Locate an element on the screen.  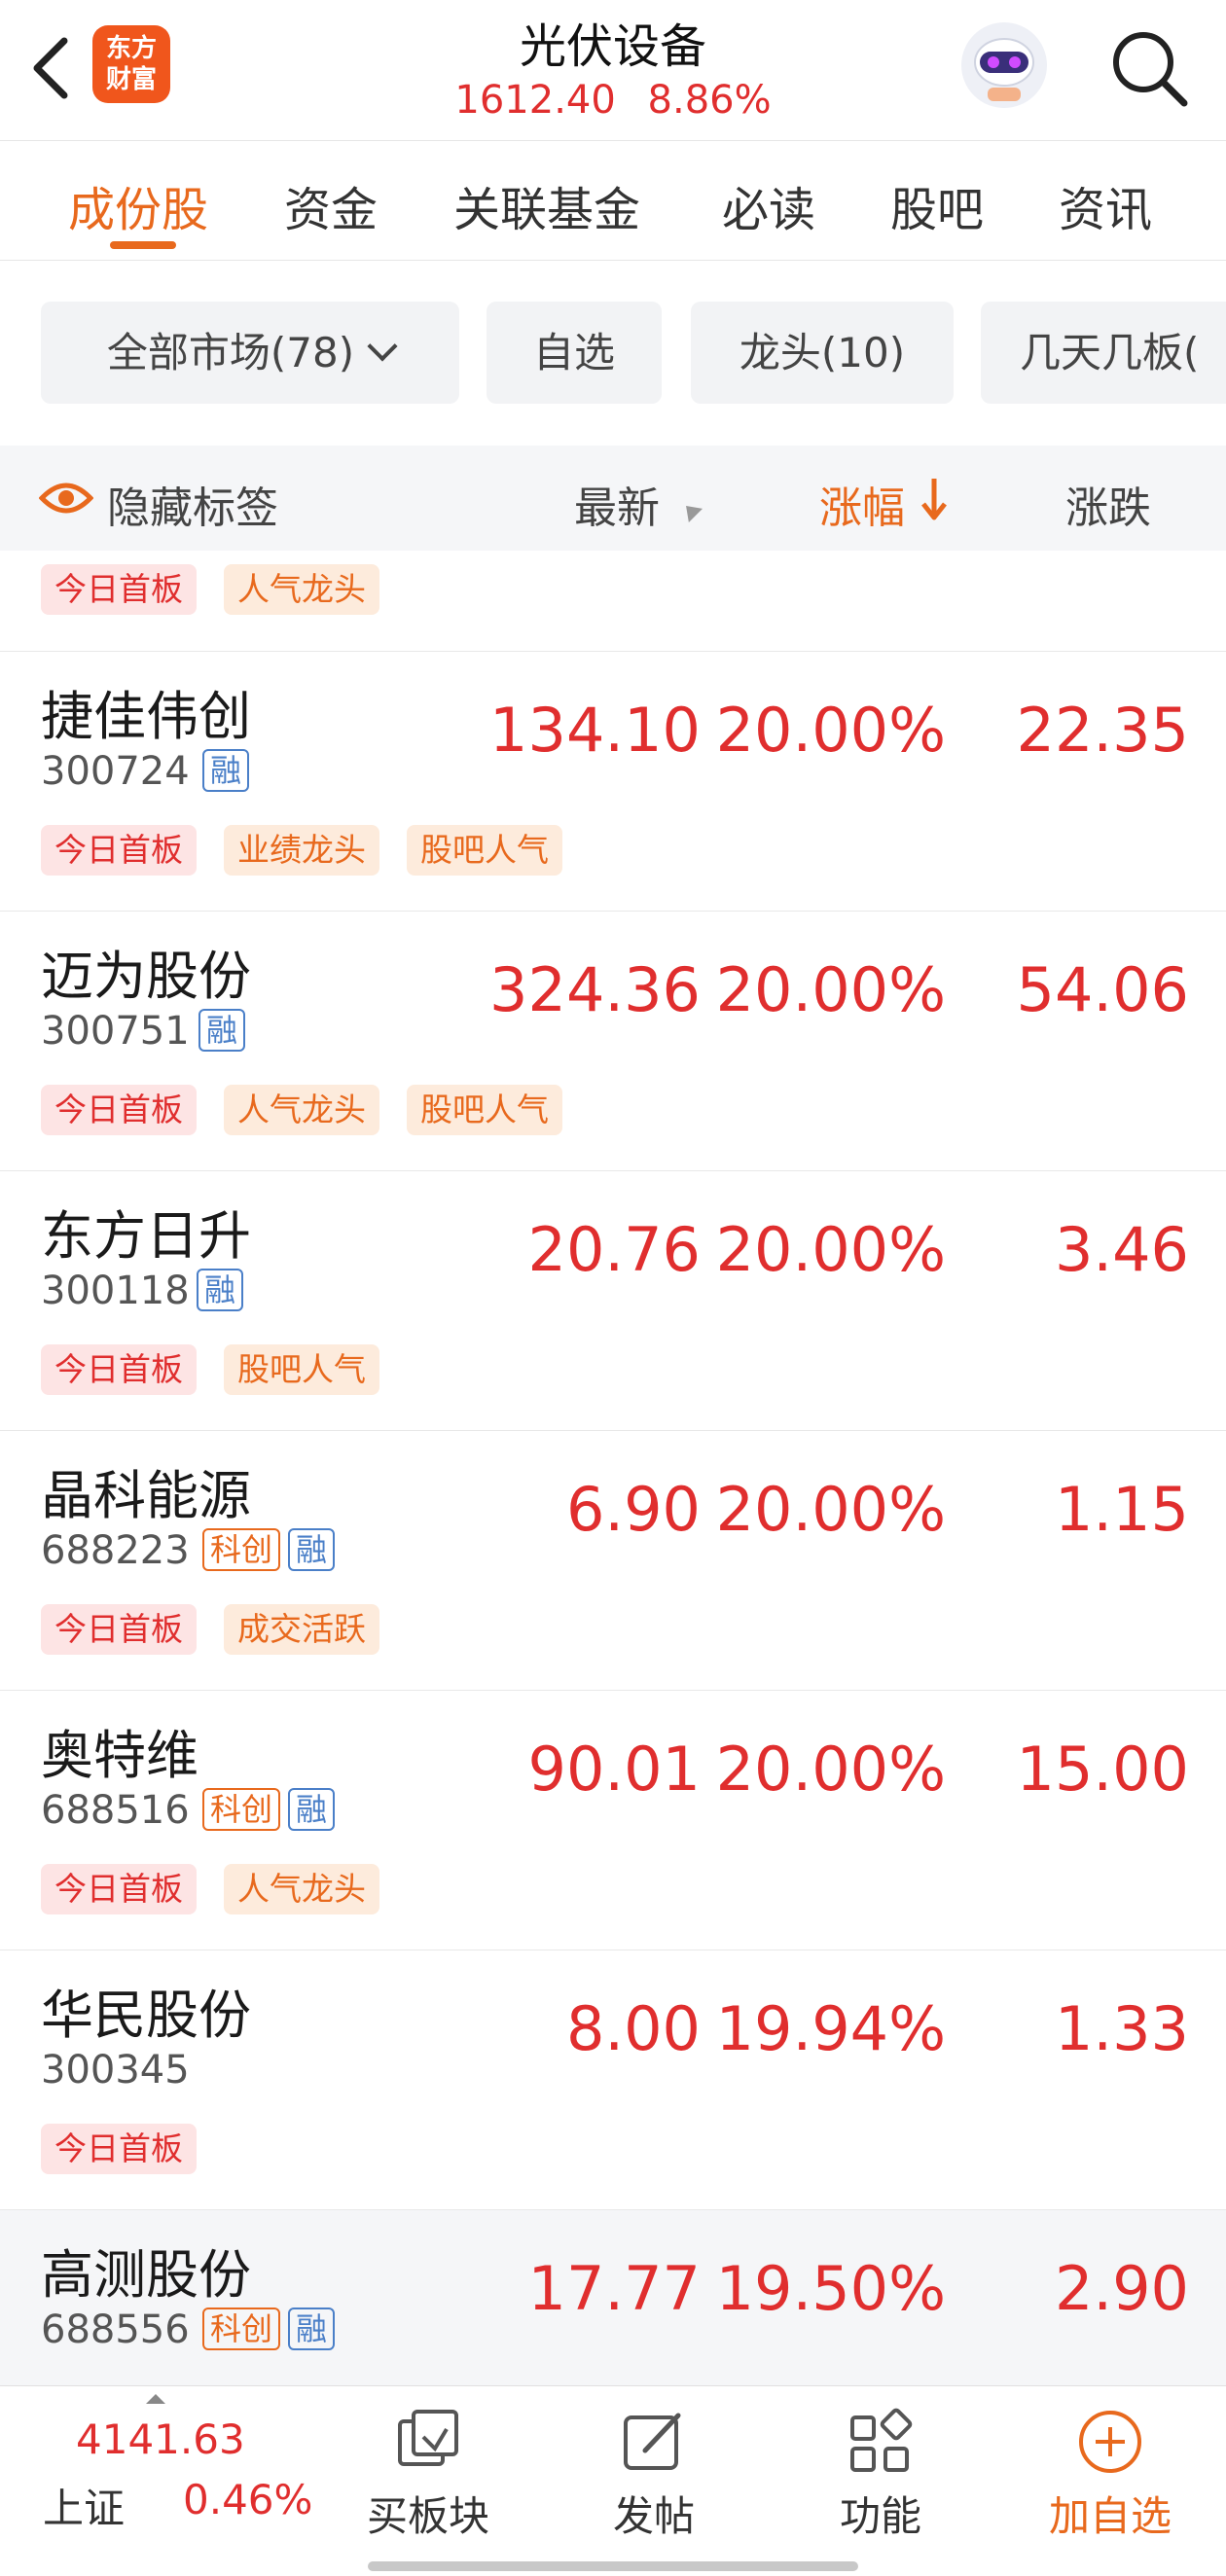
latest-price: 8.00 is located at coordinates (633, 2028).